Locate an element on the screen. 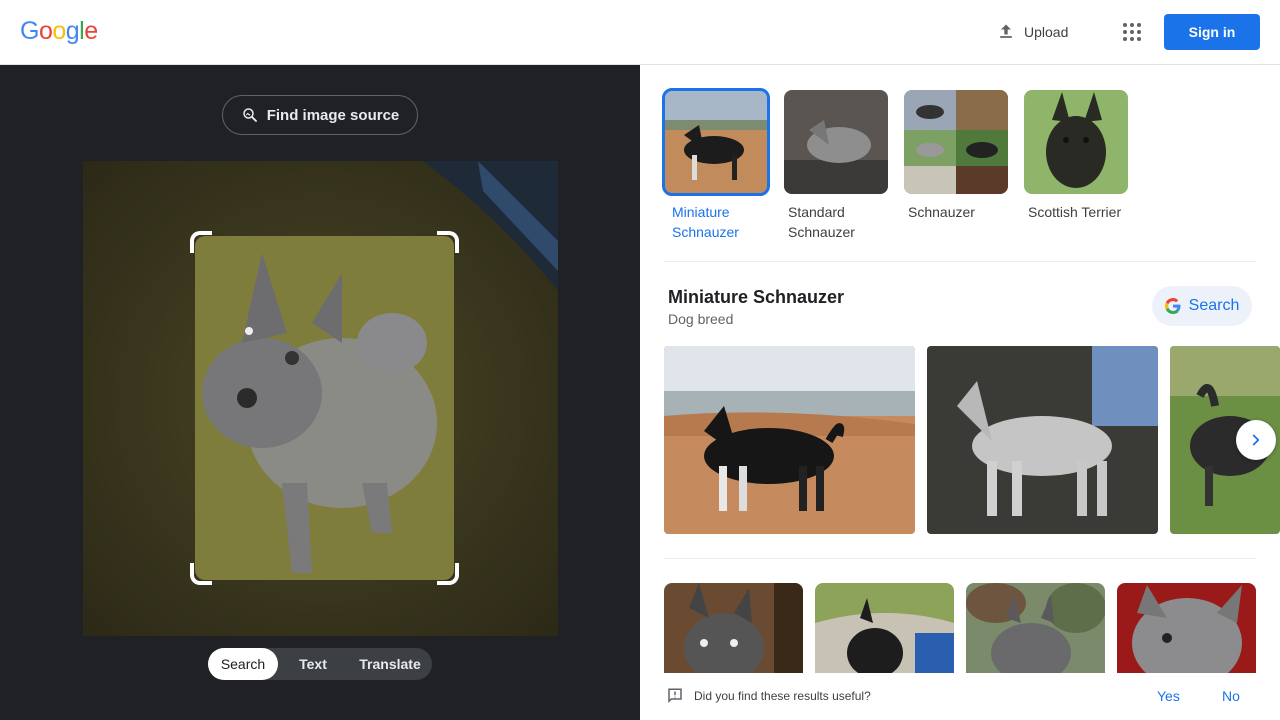 This screenshot has height=720, width=1280. feedback-question: Did you find these results useful? is located at coordinates (782, 696).